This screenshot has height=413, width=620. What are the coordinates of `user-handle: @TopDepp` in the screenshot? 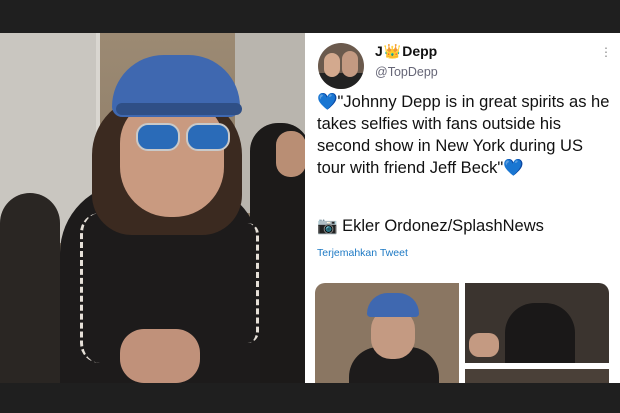 It's located at (406, 72).